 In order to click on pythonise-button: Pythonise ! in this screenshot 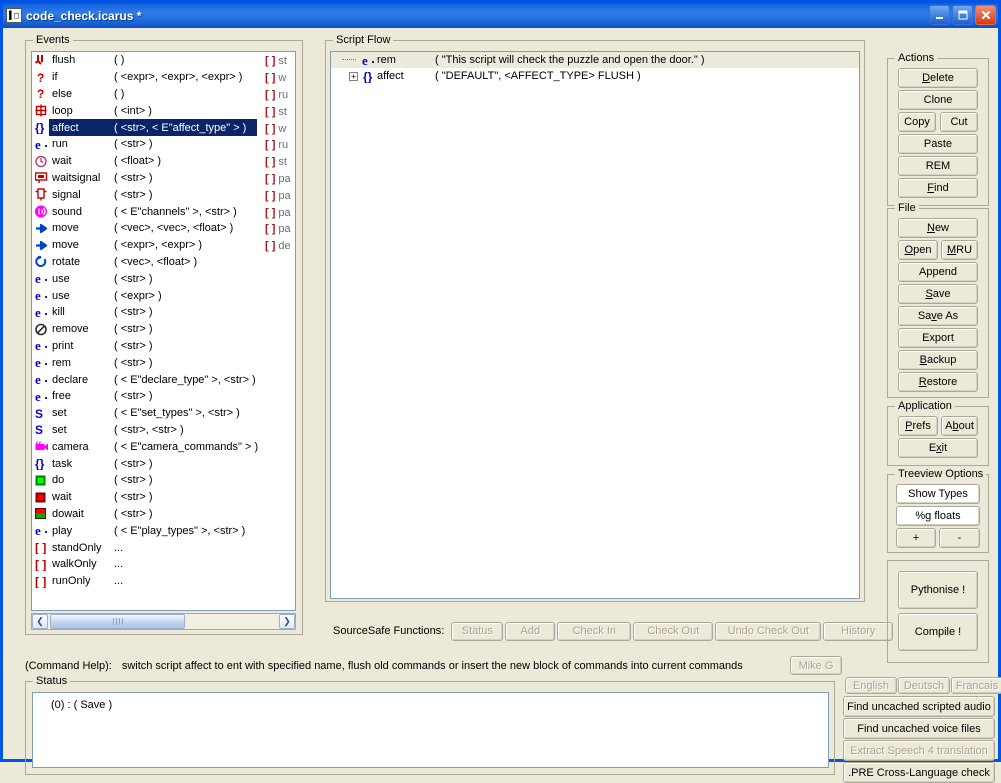, I will do `click(938, 590)`.